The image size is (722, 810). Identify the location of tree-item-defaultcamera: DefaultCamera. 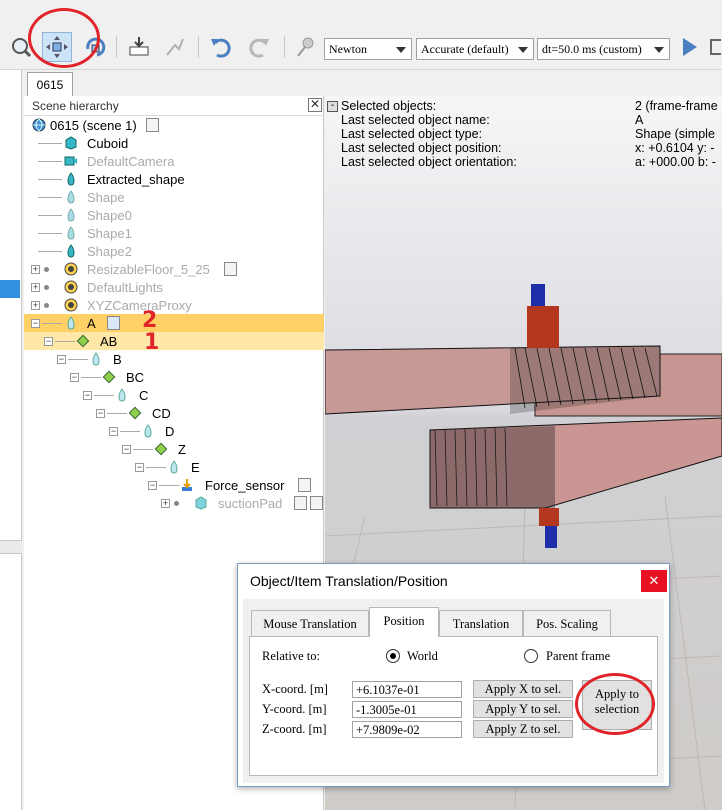
(174, 161).